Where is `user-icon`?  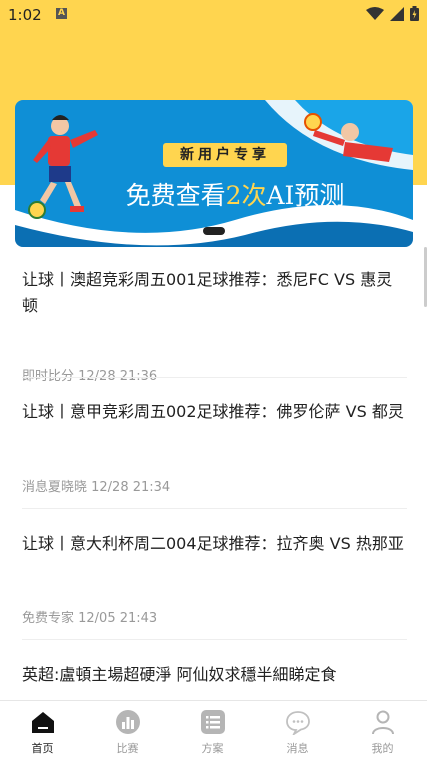 user-icon is located at coordinates (383, 722).